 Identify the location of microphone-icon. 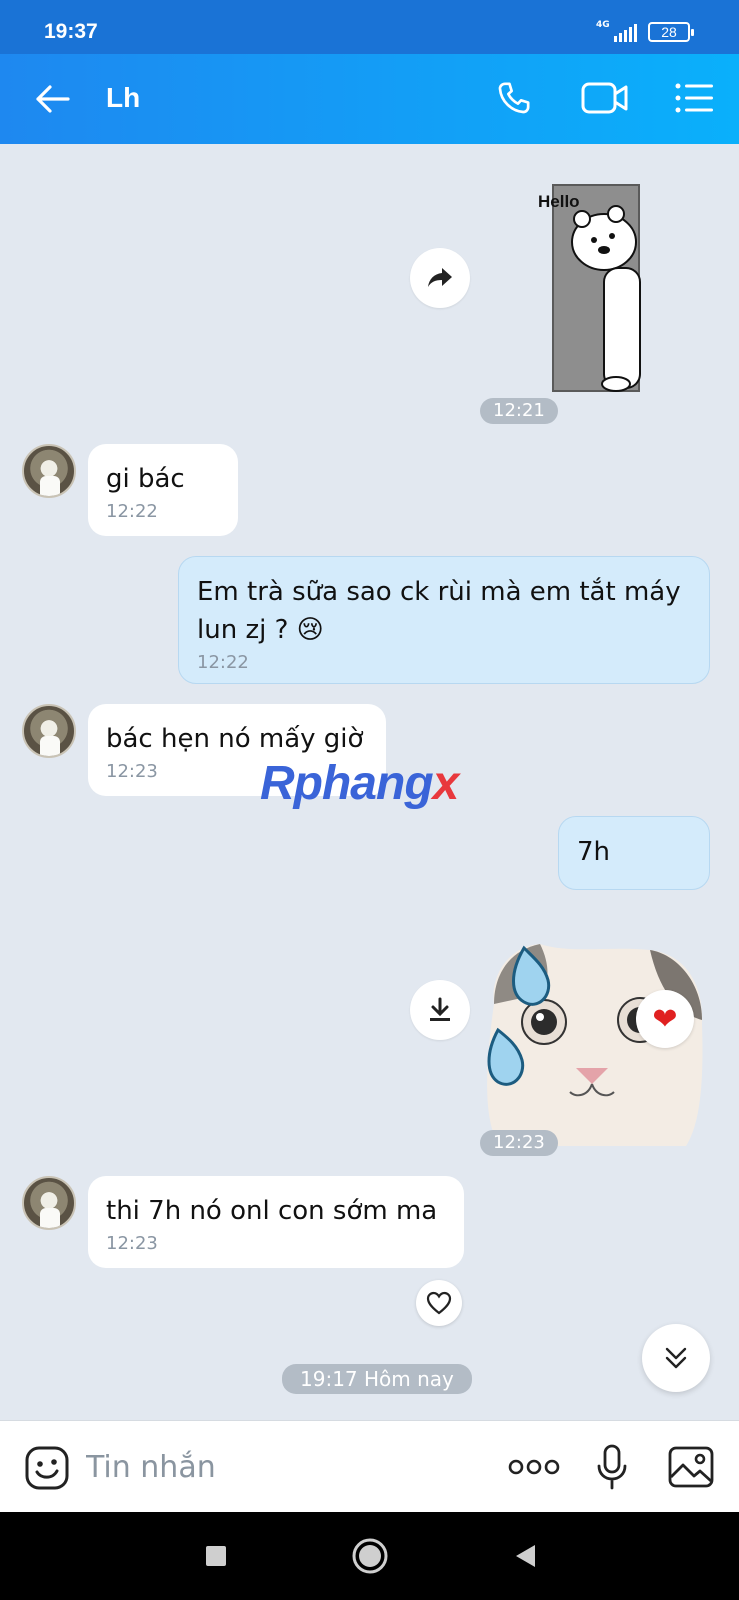
(612, 1467).